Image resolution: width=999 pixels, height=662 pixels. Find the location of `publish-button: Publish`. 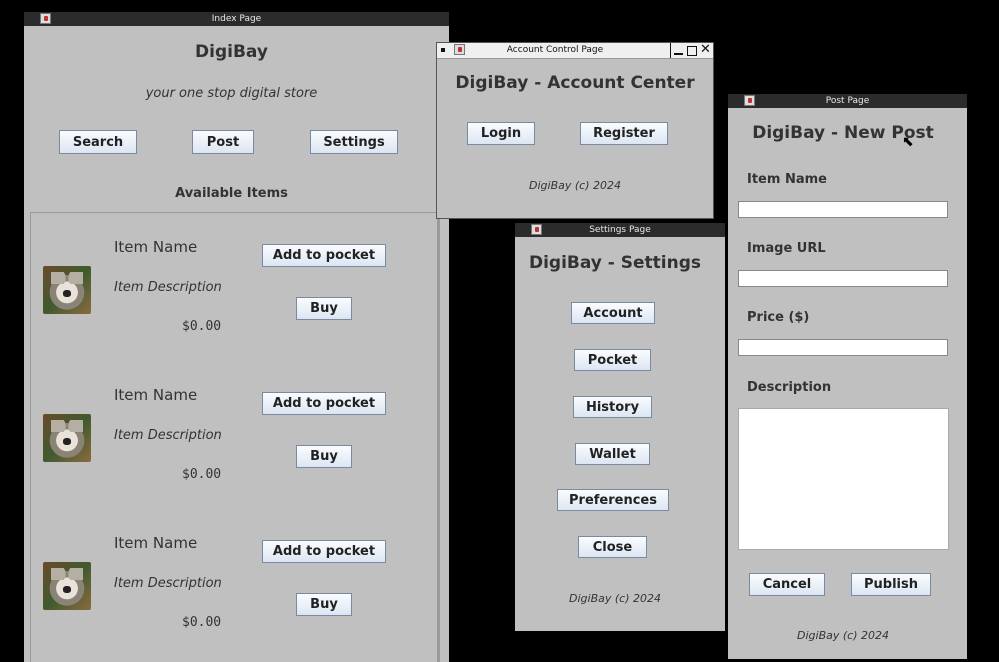

publish-button: Publish is located at coordinates (891, 584).